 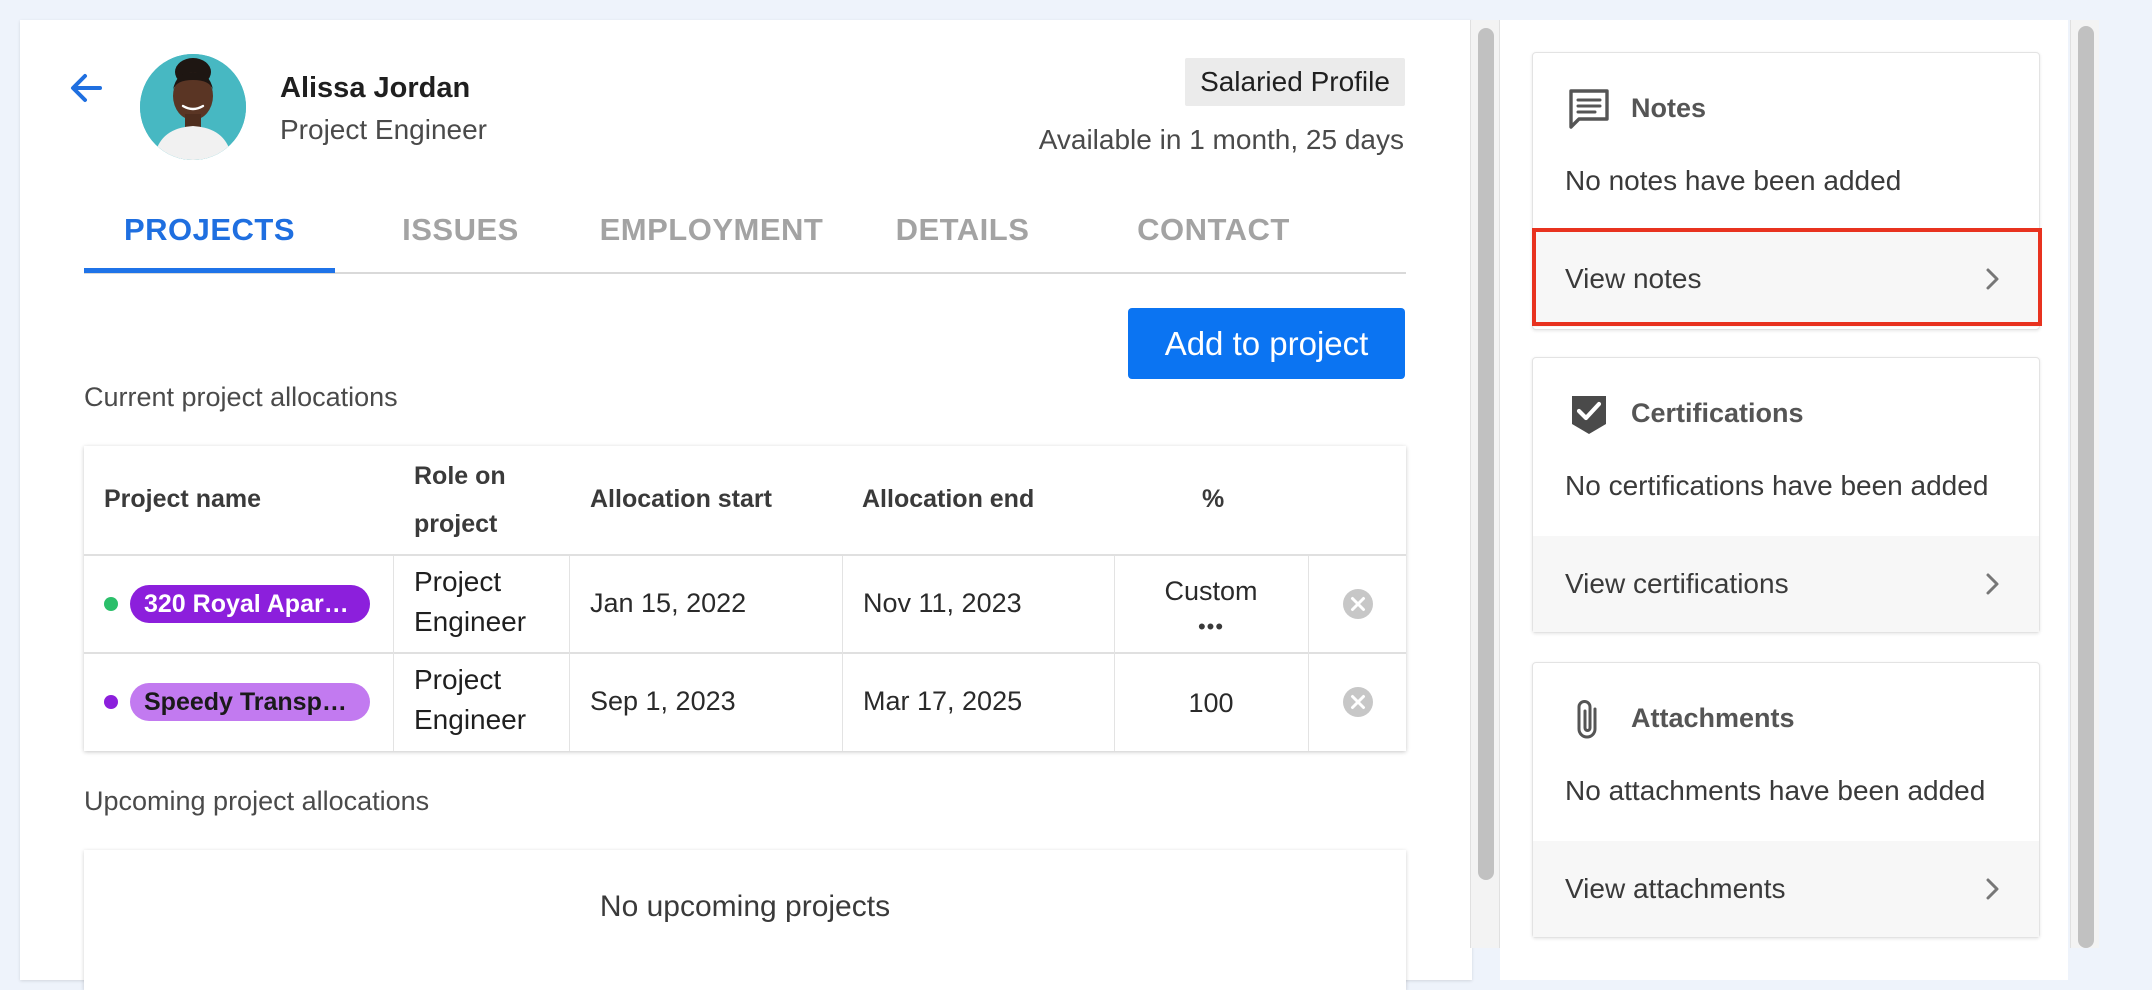 What do you see at coordinates (1713, 718) in the screenshot?
I see `attachments-title: Attachments` at bounding box center [1713, 718].